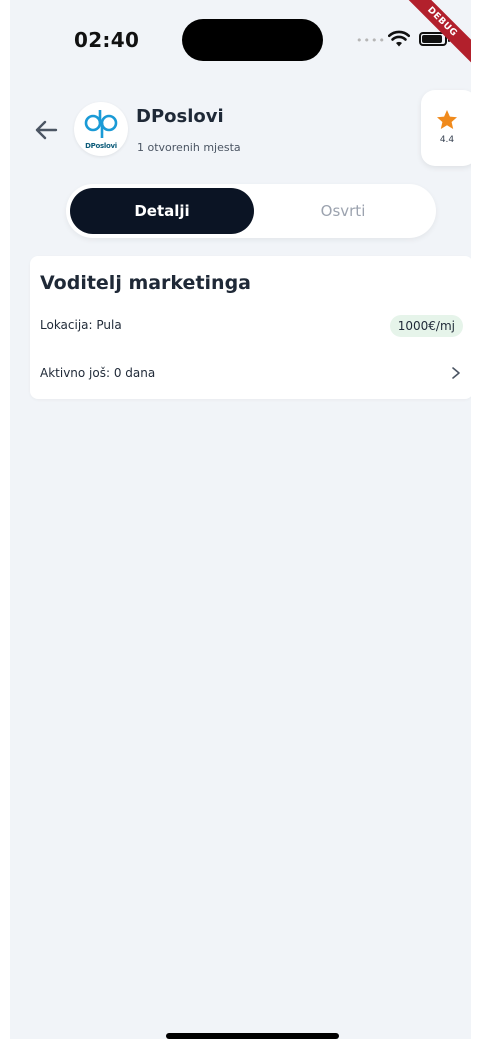 The width and height of the screenshot is (481, 1039). I want to click on cellular-signal-icon: ••••, so click(371, 40).